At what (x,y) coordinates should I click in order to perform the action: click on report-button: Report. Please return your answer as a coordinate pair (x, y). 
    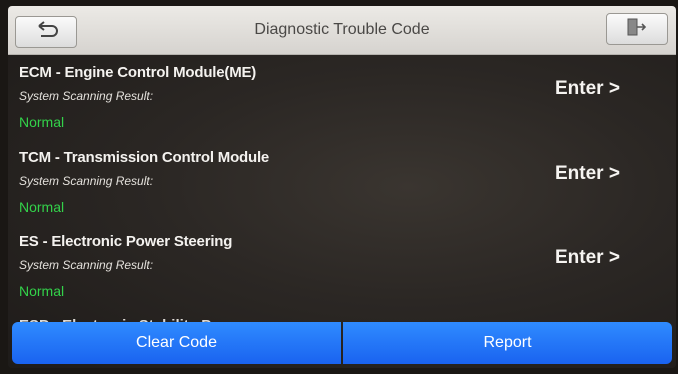
    Looking at the image, I should click on (507, 343).